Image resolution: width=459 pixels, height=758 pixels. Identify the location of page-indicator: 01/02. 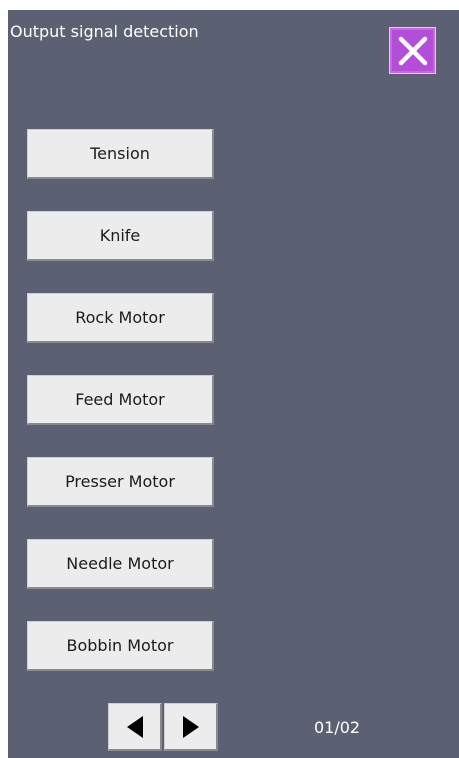
(337, 727).